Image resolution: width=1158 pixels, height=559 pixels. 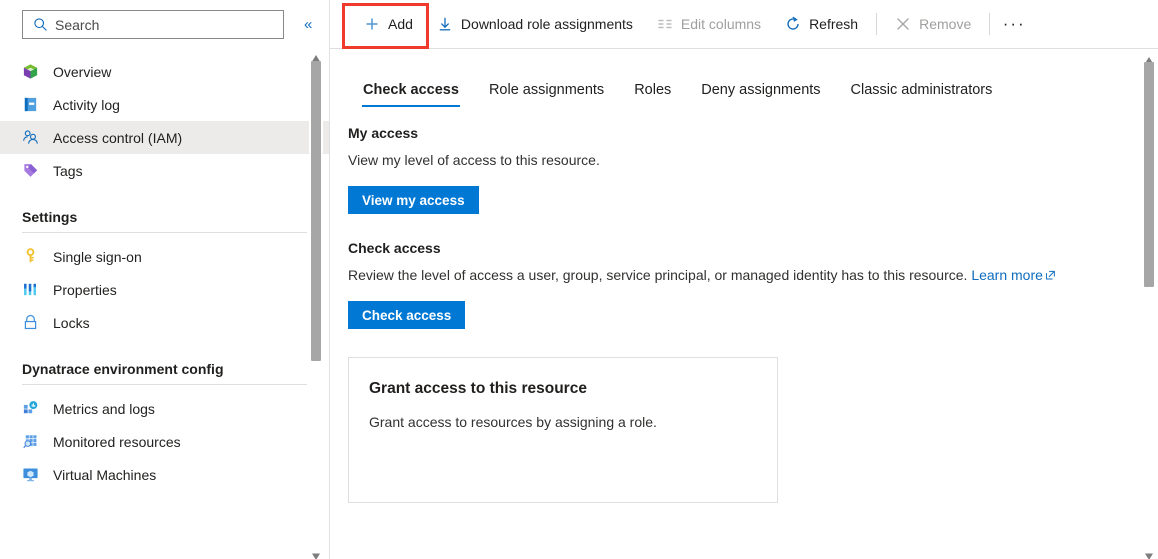 What do you see at coordinates (1014, 24) in the screenshot?
I see `more-commands-button: ···` at bounding box center [1014, 24].